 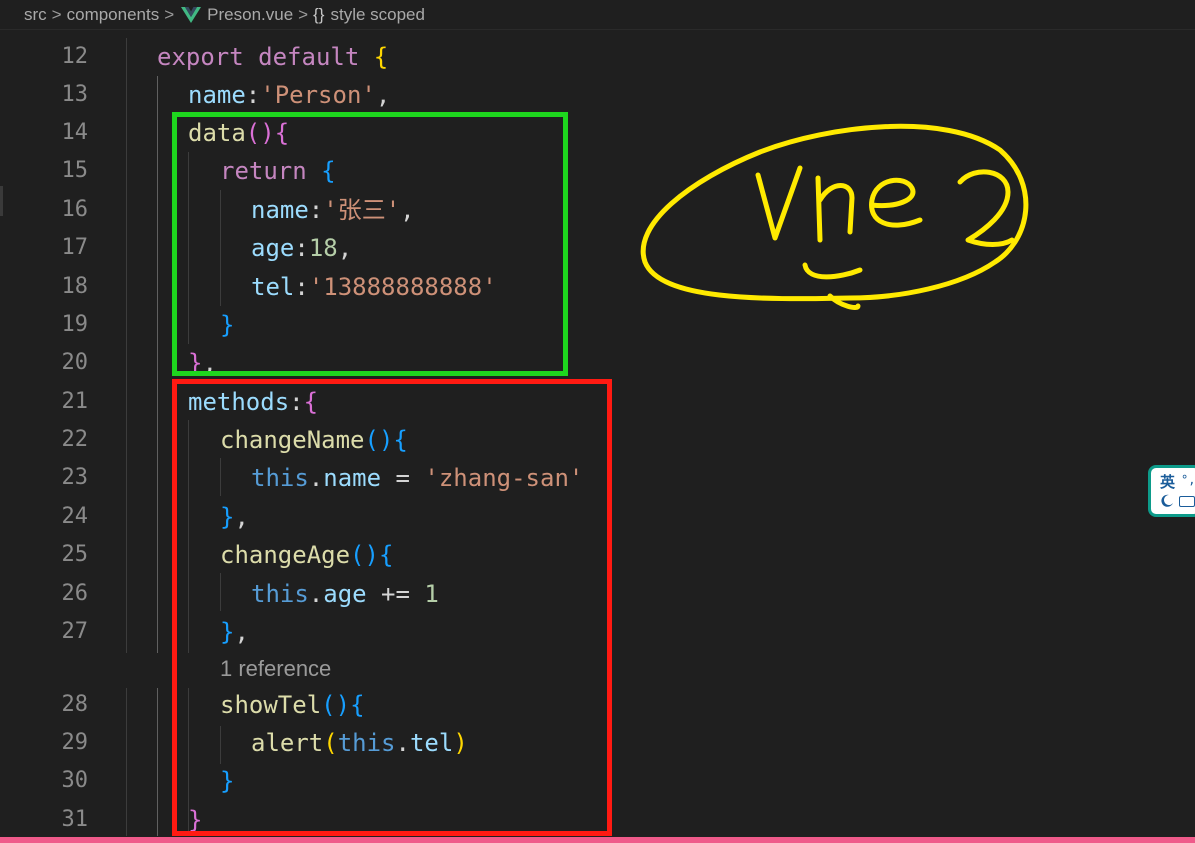 What do you see at coordinates (1168, 482) in the screenshot?
I see `ime-language-label: 英` at bounding box center [1168, 482].